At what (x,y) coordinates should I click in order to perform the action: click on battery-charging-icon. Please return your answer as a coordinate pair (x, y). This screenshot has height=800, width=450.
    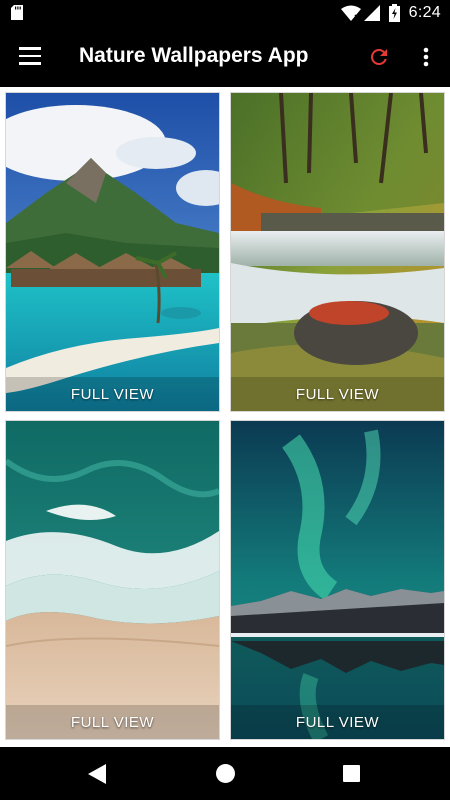
    Looking at the image, I should click on (394, 12).